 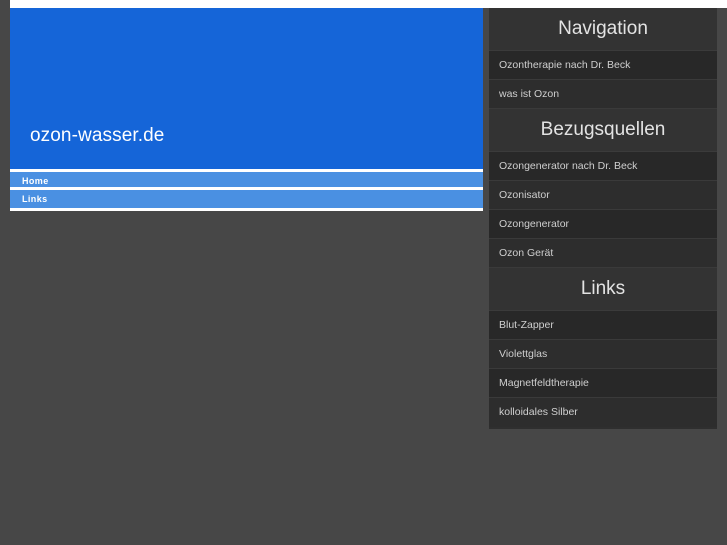 I want to click on sidebar-link-blut-zapper: Blut-Zapper, so click(x=603, y=325).